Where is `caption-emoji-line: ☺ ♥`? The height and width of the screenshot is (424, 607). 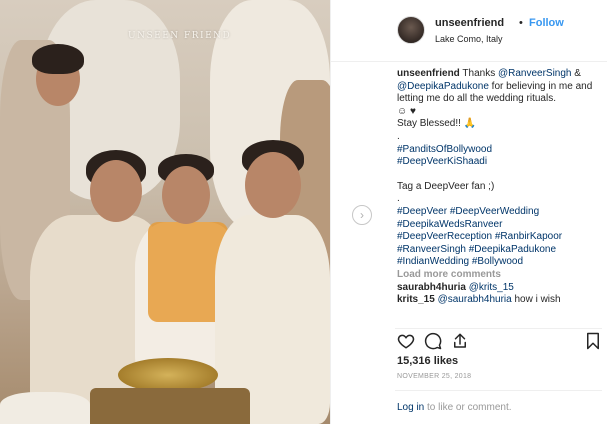
caption-emoji-line: ☺ ♥ is located at coordinates (406, 111).